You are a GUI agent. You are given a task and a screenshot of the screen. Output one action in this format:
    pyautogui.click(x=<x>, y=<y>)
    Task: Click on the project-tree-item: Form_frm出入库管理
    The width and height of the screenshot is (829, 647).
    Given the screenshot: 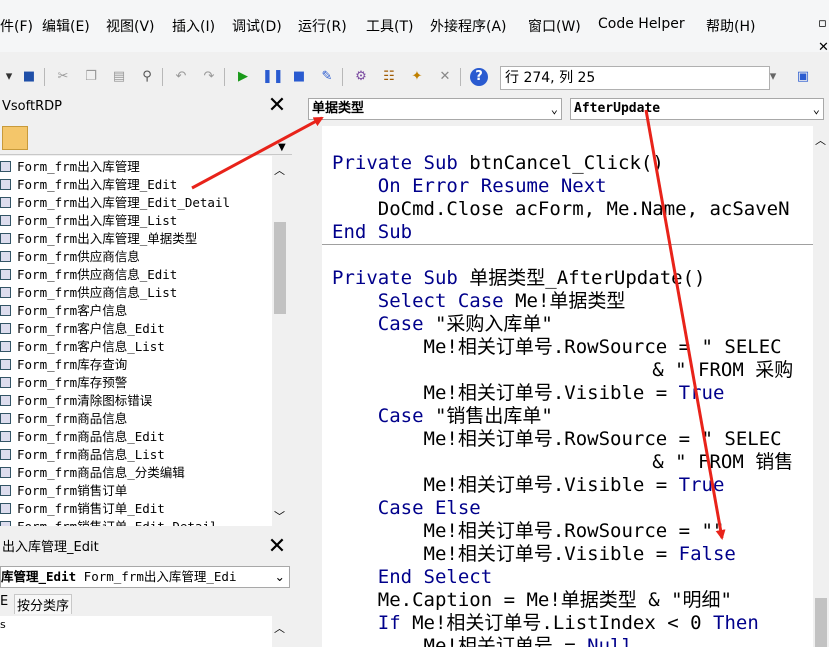 What is the action you would take?
    pyautogui.click(x=136, y=167)
    